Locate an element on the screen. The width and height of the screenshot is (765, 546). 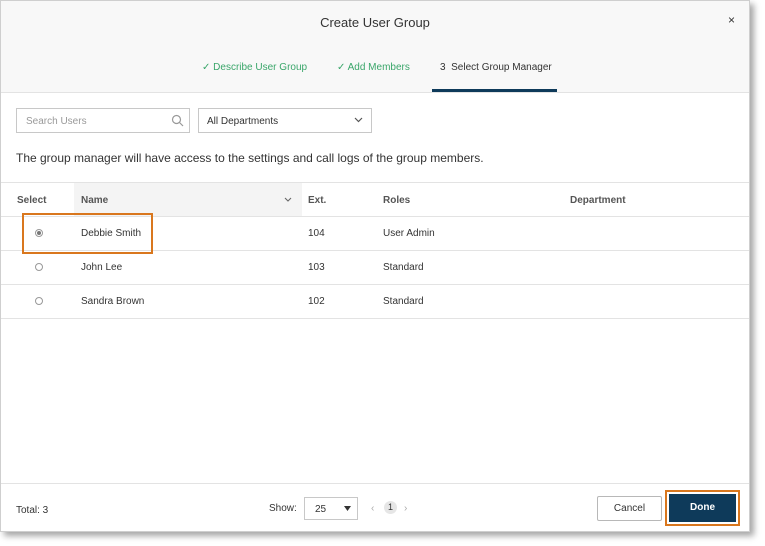
search-users-box is located at coordinates (103, 120).